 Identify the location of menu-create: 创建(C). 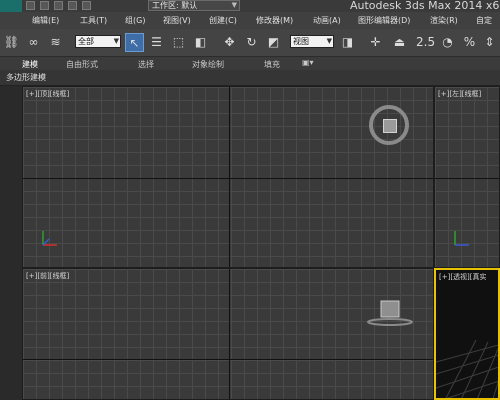
(223, 20).